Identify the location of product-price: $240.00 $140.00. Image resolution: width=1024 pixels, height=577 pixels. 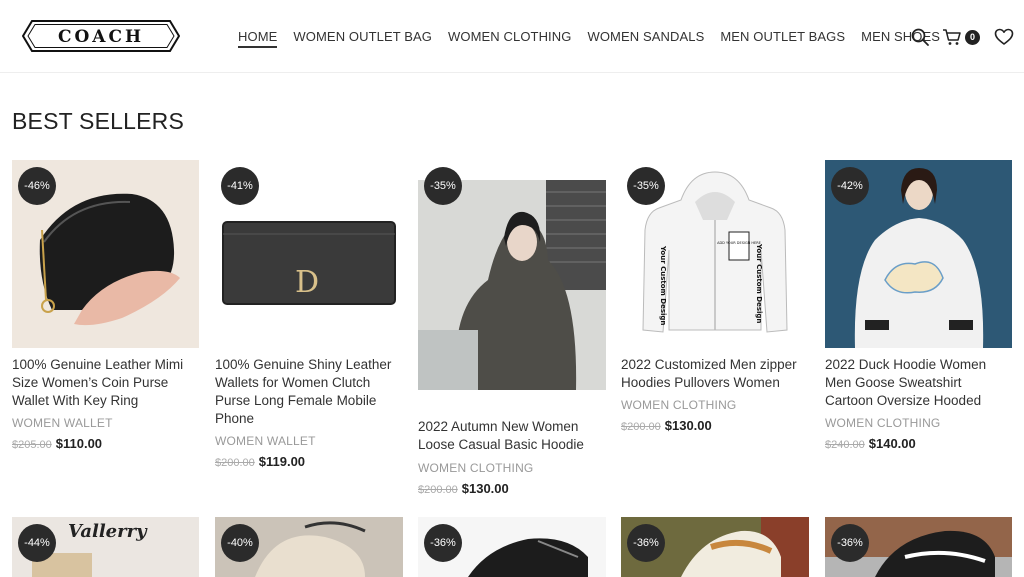
(870, 443).